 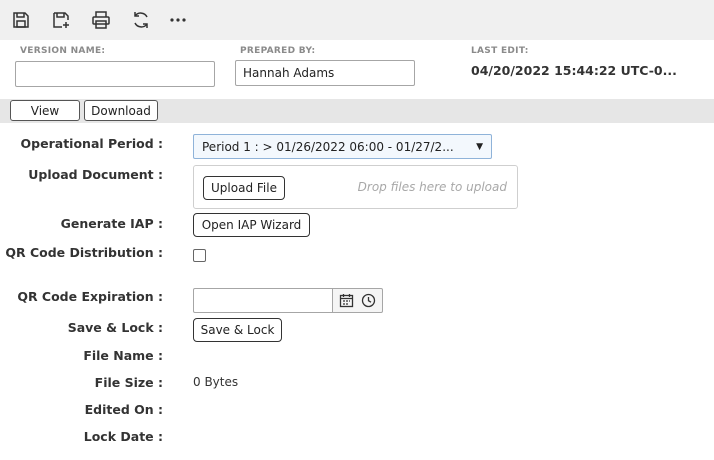 What do you see at coordinates (101, 20) in the screenshot?
I see `print-icon` at bounding box center [101, 20].